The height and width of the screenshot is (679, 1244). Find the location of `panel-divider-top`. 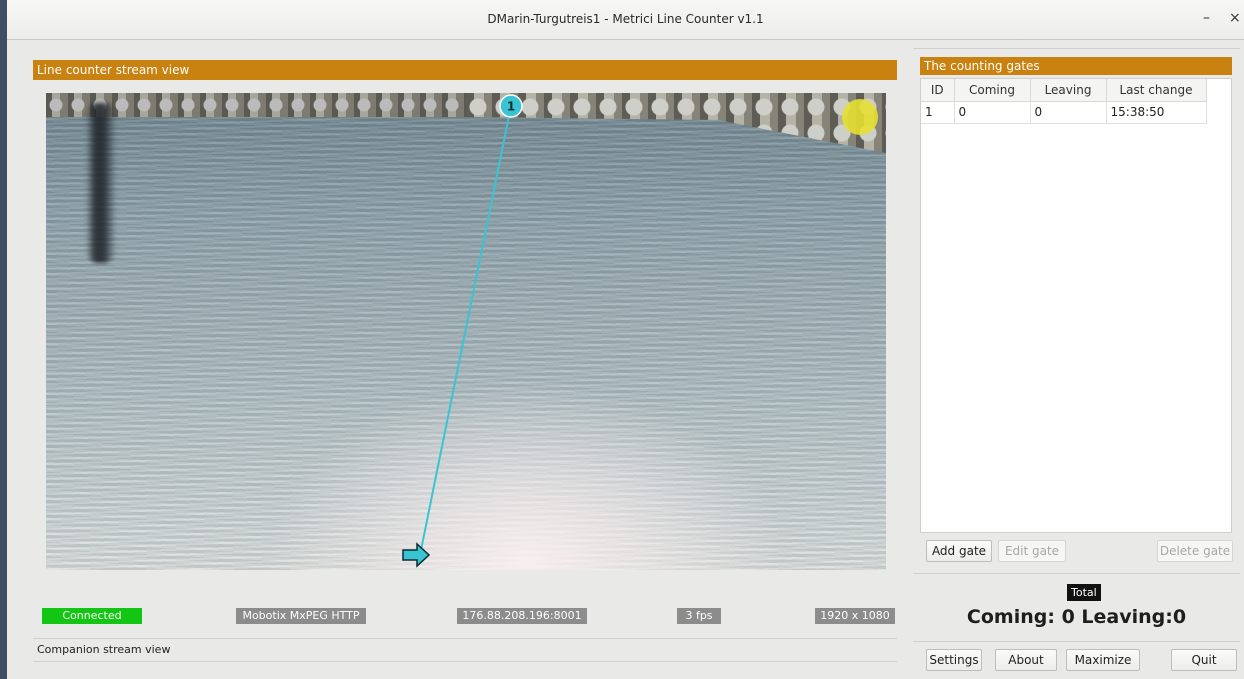

panel-divider-top is located at coordinates (1076, 48).